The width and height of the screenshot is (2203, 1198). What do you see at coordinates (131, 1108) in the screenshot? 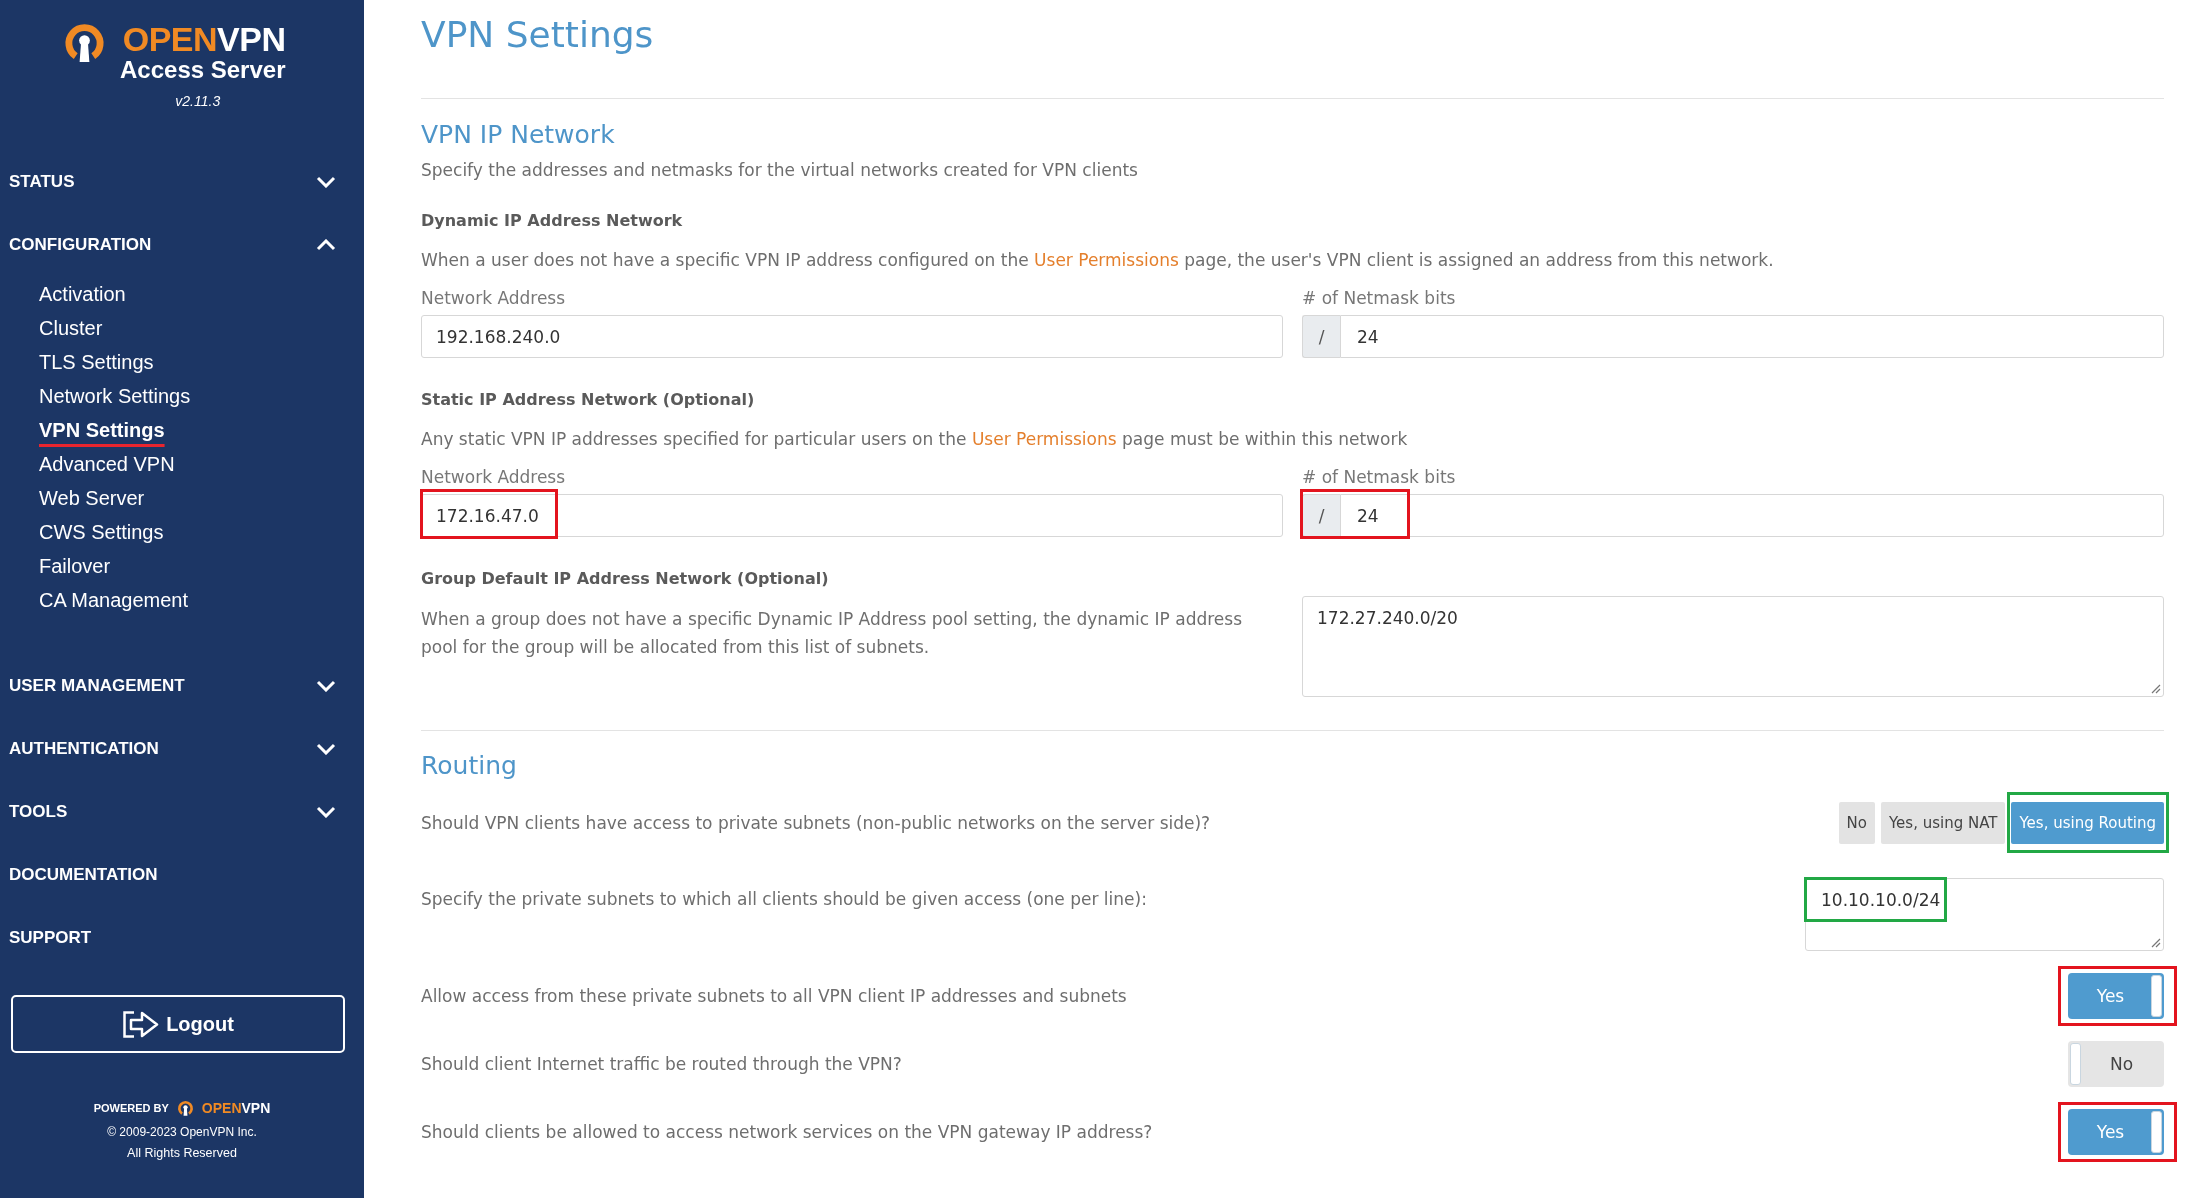
I see `powered-by-text: POWERED BY` at bounding box center [131, 1108].